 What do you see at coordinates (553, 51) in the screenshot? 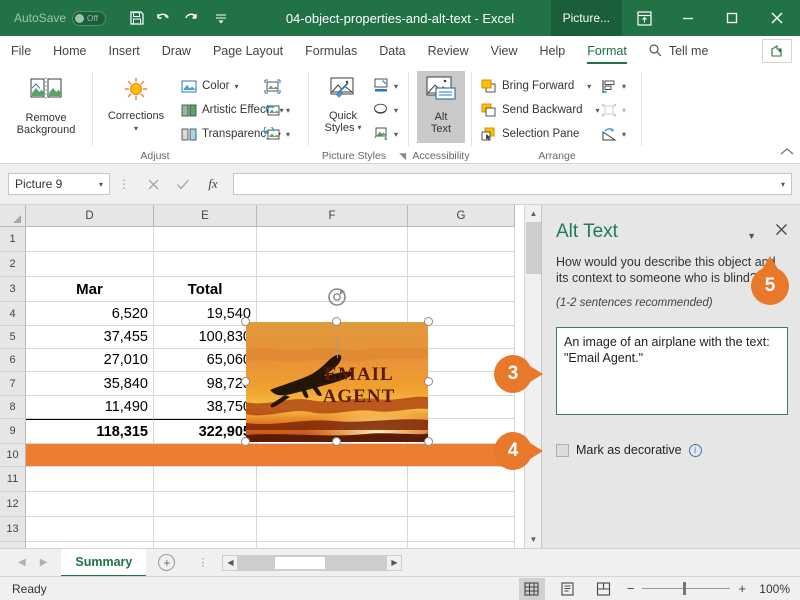
I see `tab-help: Help` at bounding box center [553, 51].